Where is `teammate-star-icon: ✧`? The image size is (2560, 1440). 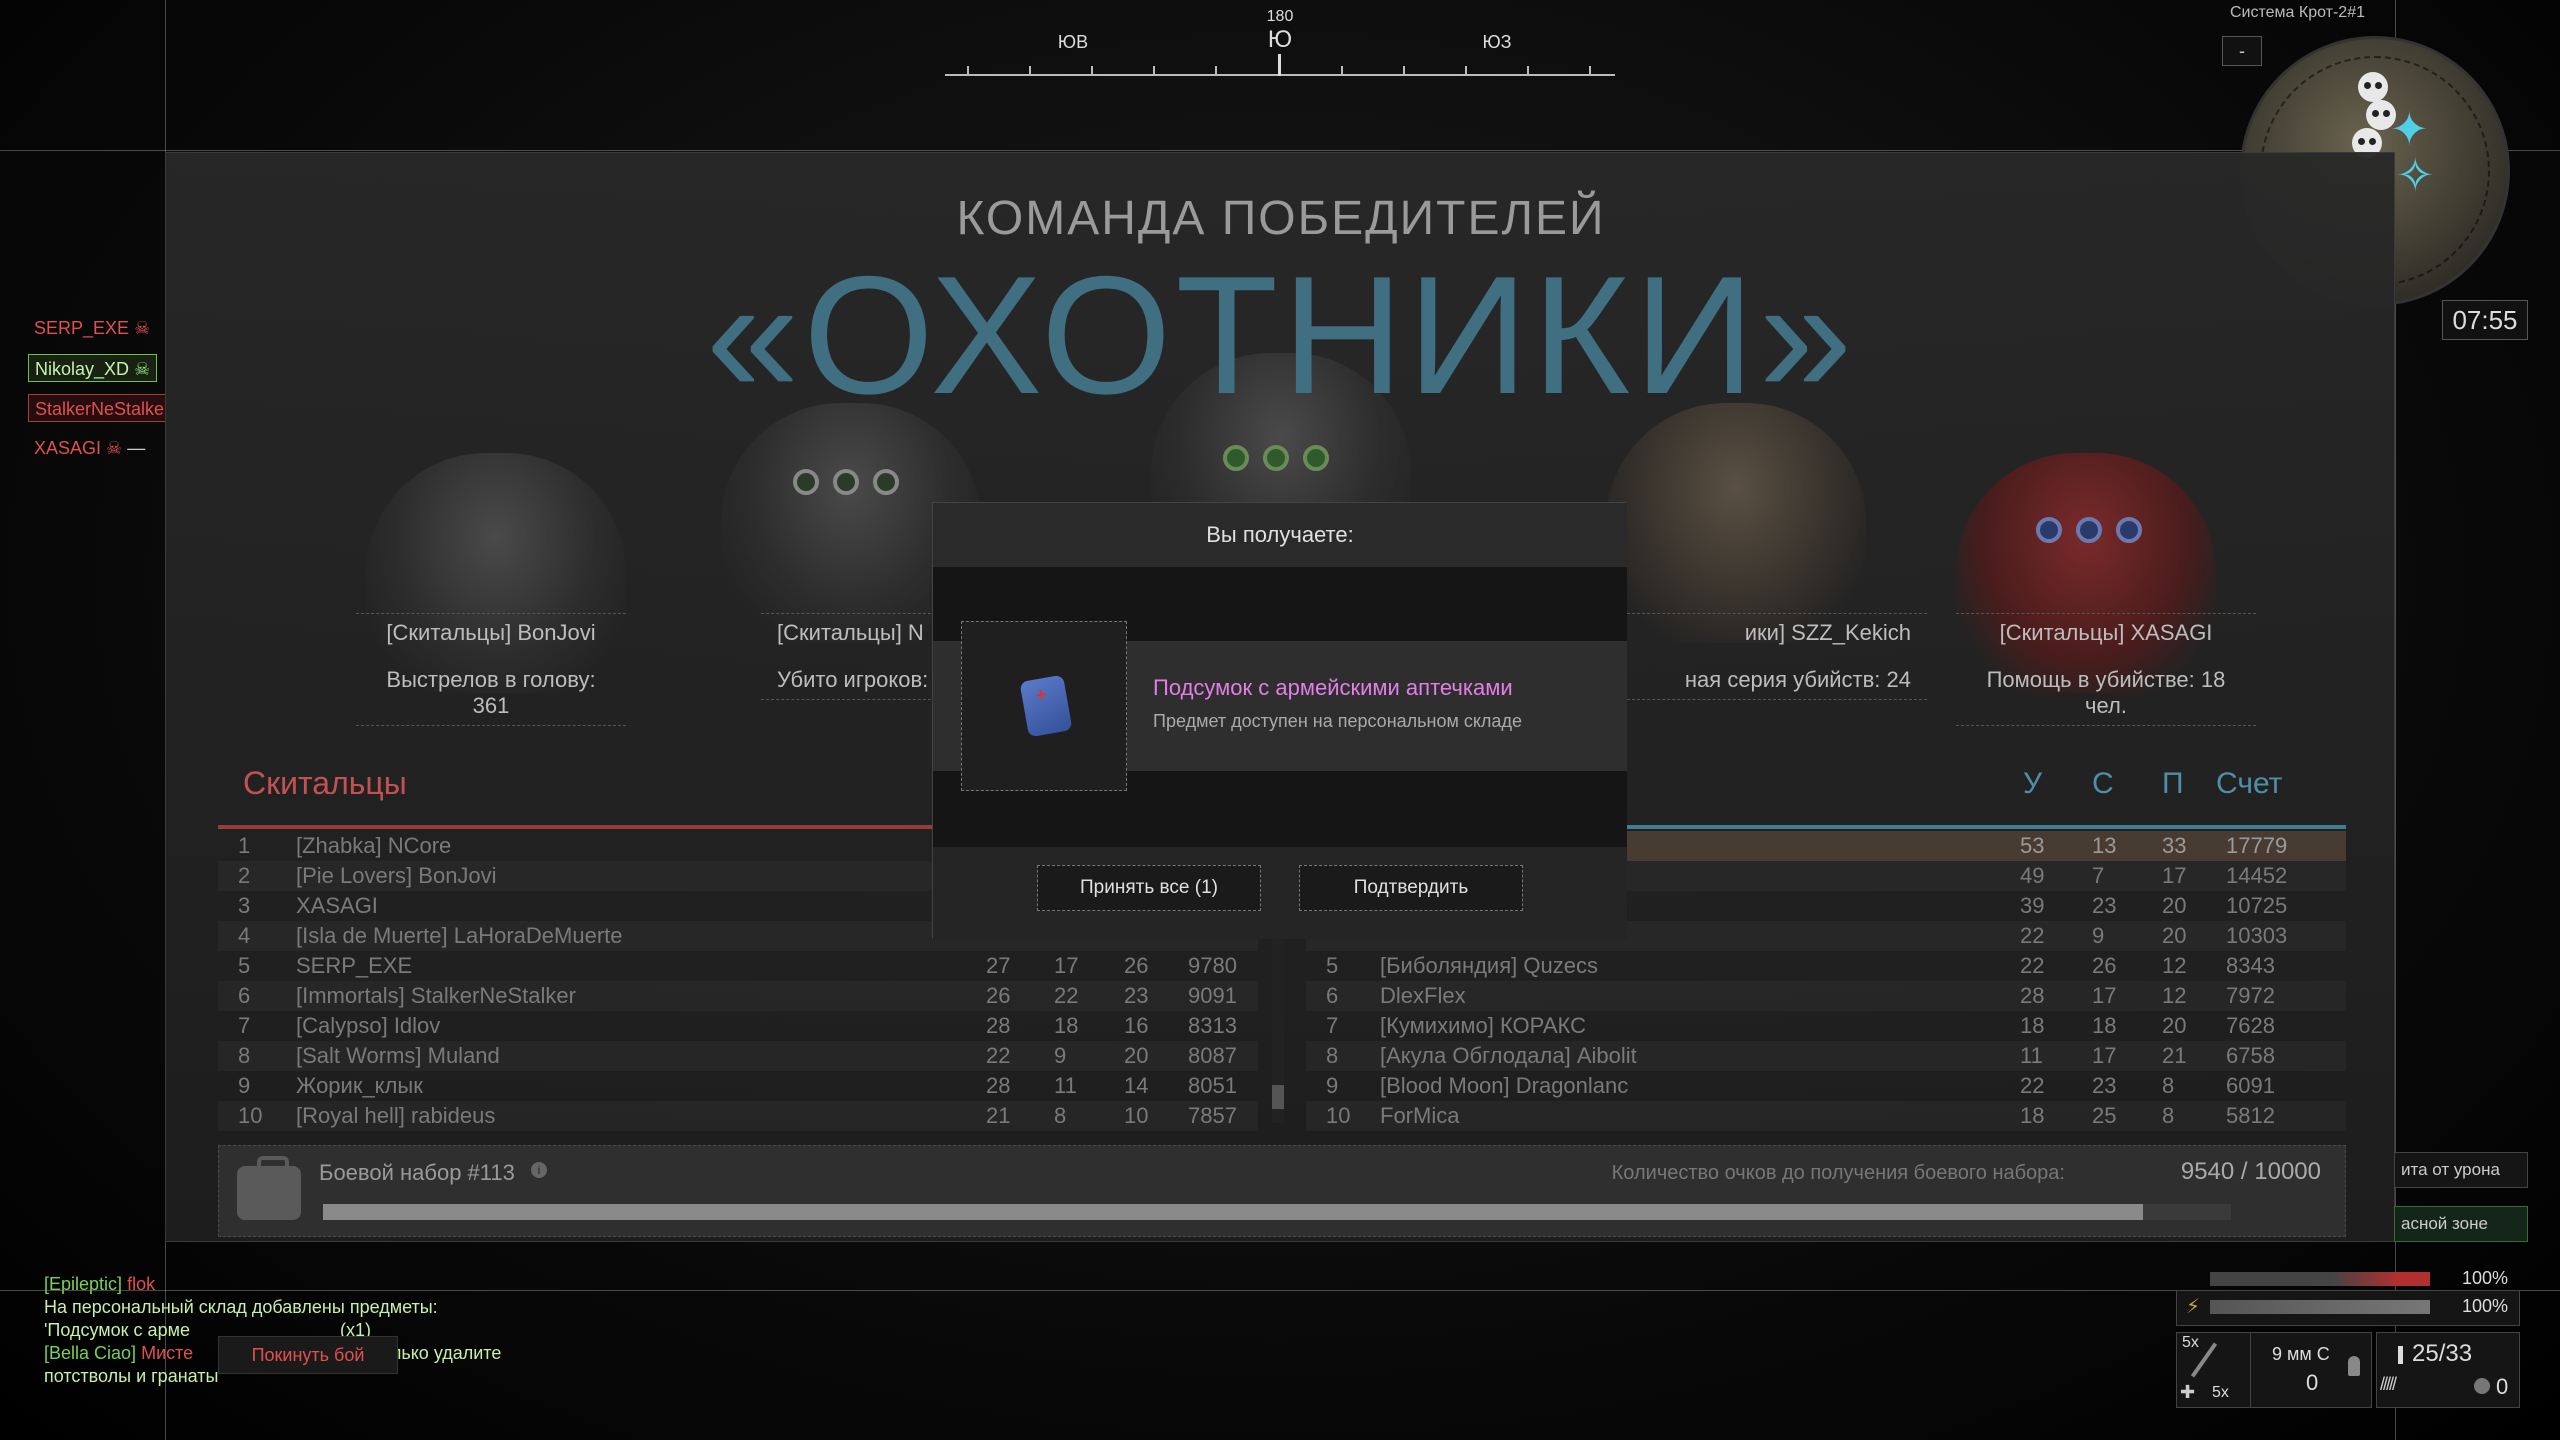 teammate-star-icon: ✧ is located at coordinates (2415, 175).